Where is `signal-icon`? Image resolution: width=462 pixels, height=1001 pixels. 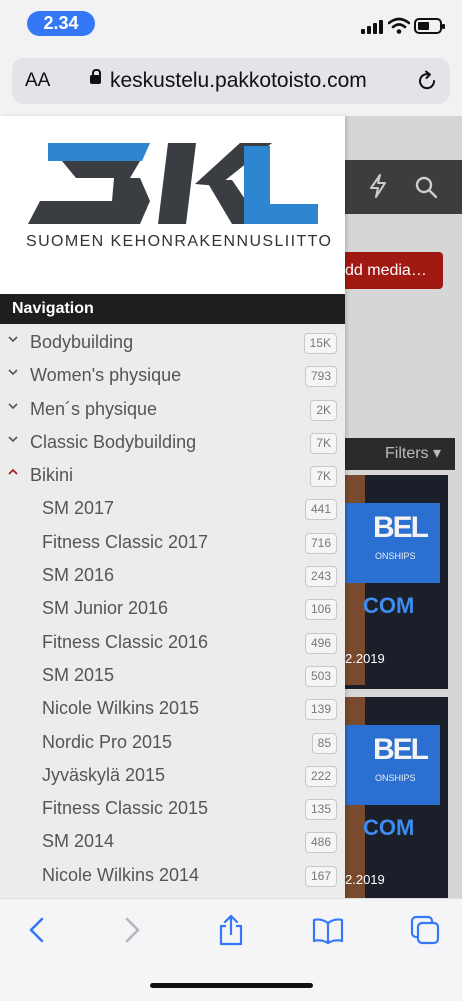
signal-icon is located at coordinates (373, 27).